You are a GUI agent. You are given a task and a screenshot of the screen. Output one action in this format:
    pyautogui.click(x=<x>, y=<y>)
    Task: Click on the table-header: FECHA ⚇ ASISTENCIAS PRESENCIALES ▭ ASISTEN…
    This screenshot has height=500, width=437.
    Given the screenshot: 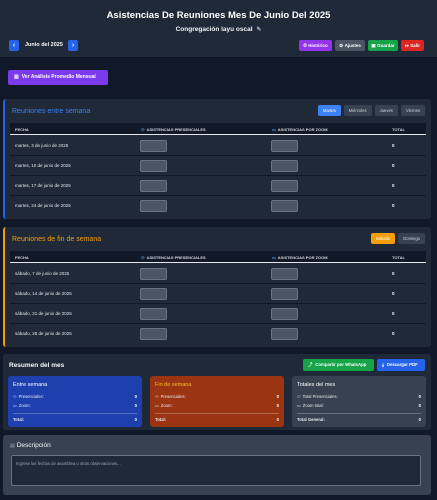 What is the action you would take?
    pyautogui.click(x=218, y=257)
    